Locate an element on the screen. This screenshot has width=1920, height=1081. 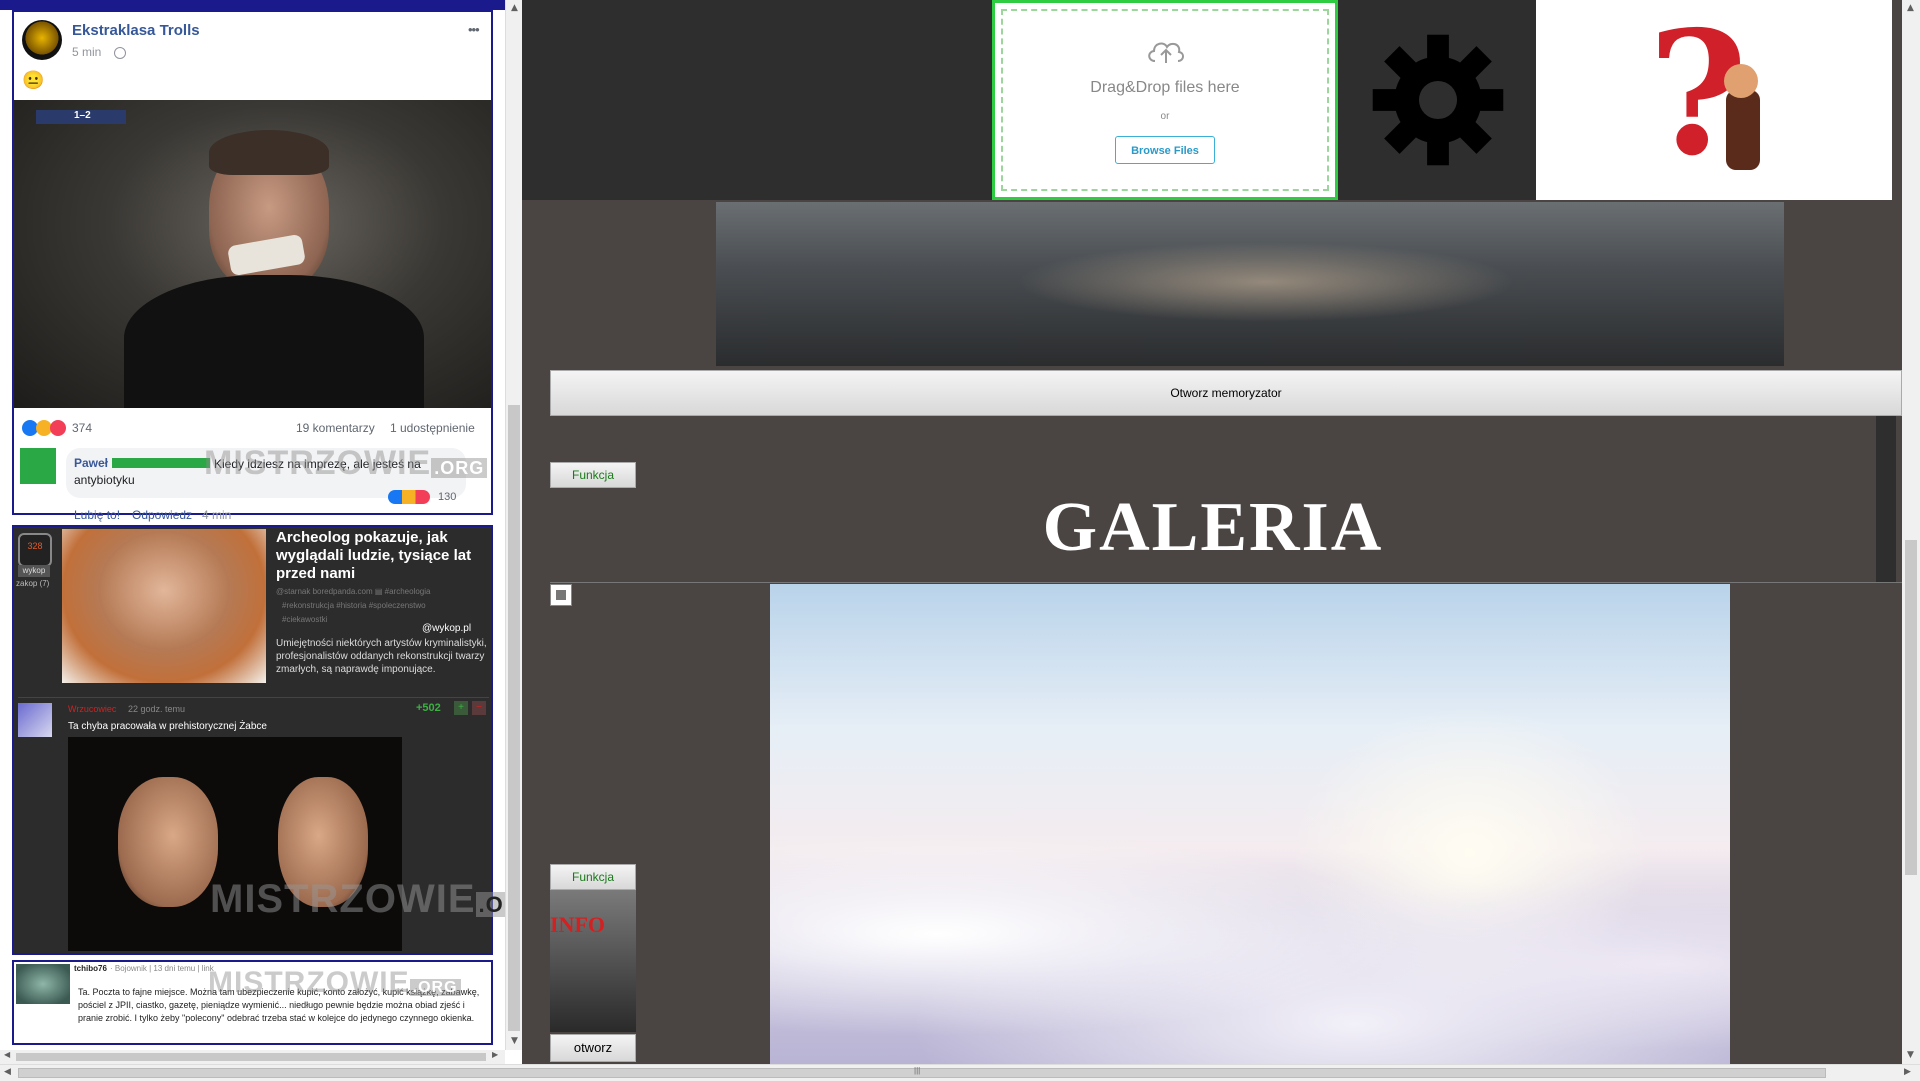
funkcja-button-2: Funkcja is located at coordinates (593, 877).